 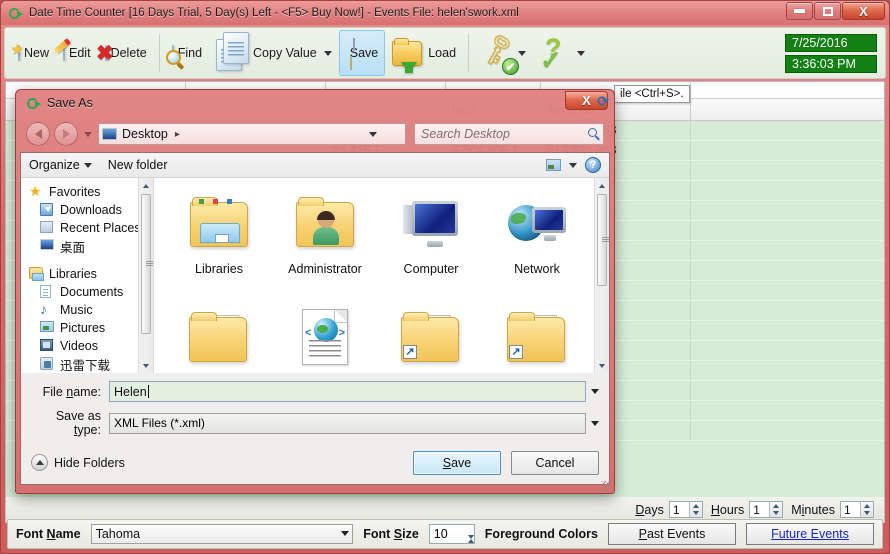 I want to click on toolbar-delete-button: ✖ Delete, so click(x=125, y=53).